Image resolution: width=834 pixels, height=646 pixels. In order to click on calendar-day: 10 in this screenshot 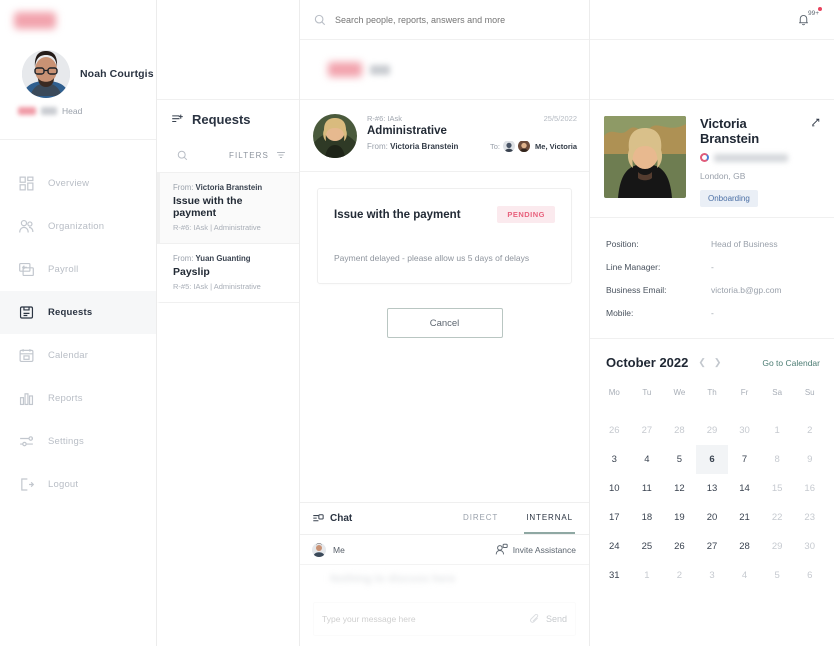, I will do `click(614, 488)`.